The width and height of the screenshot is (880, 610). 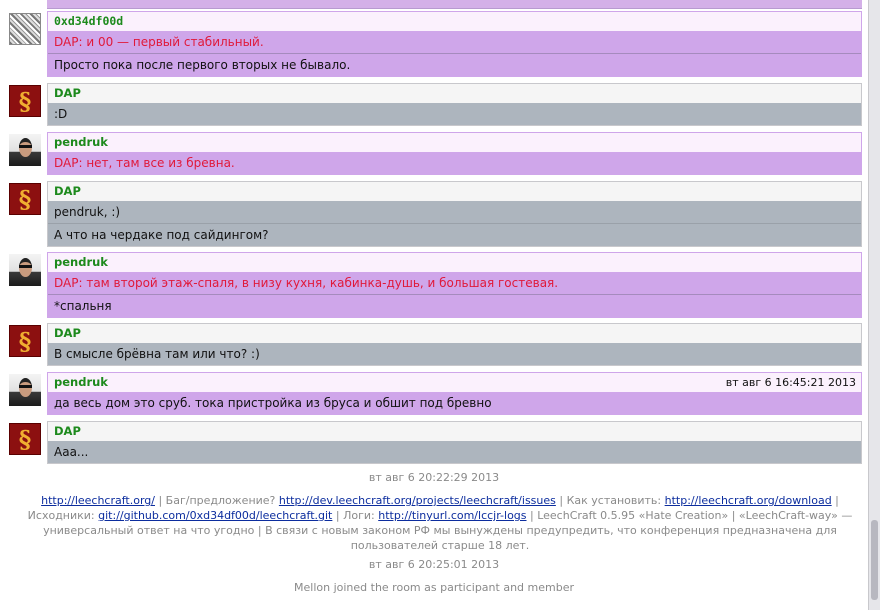 I want to click on message-line: DAP: и 00 — первый стабильный., so click(x=454, y=42).